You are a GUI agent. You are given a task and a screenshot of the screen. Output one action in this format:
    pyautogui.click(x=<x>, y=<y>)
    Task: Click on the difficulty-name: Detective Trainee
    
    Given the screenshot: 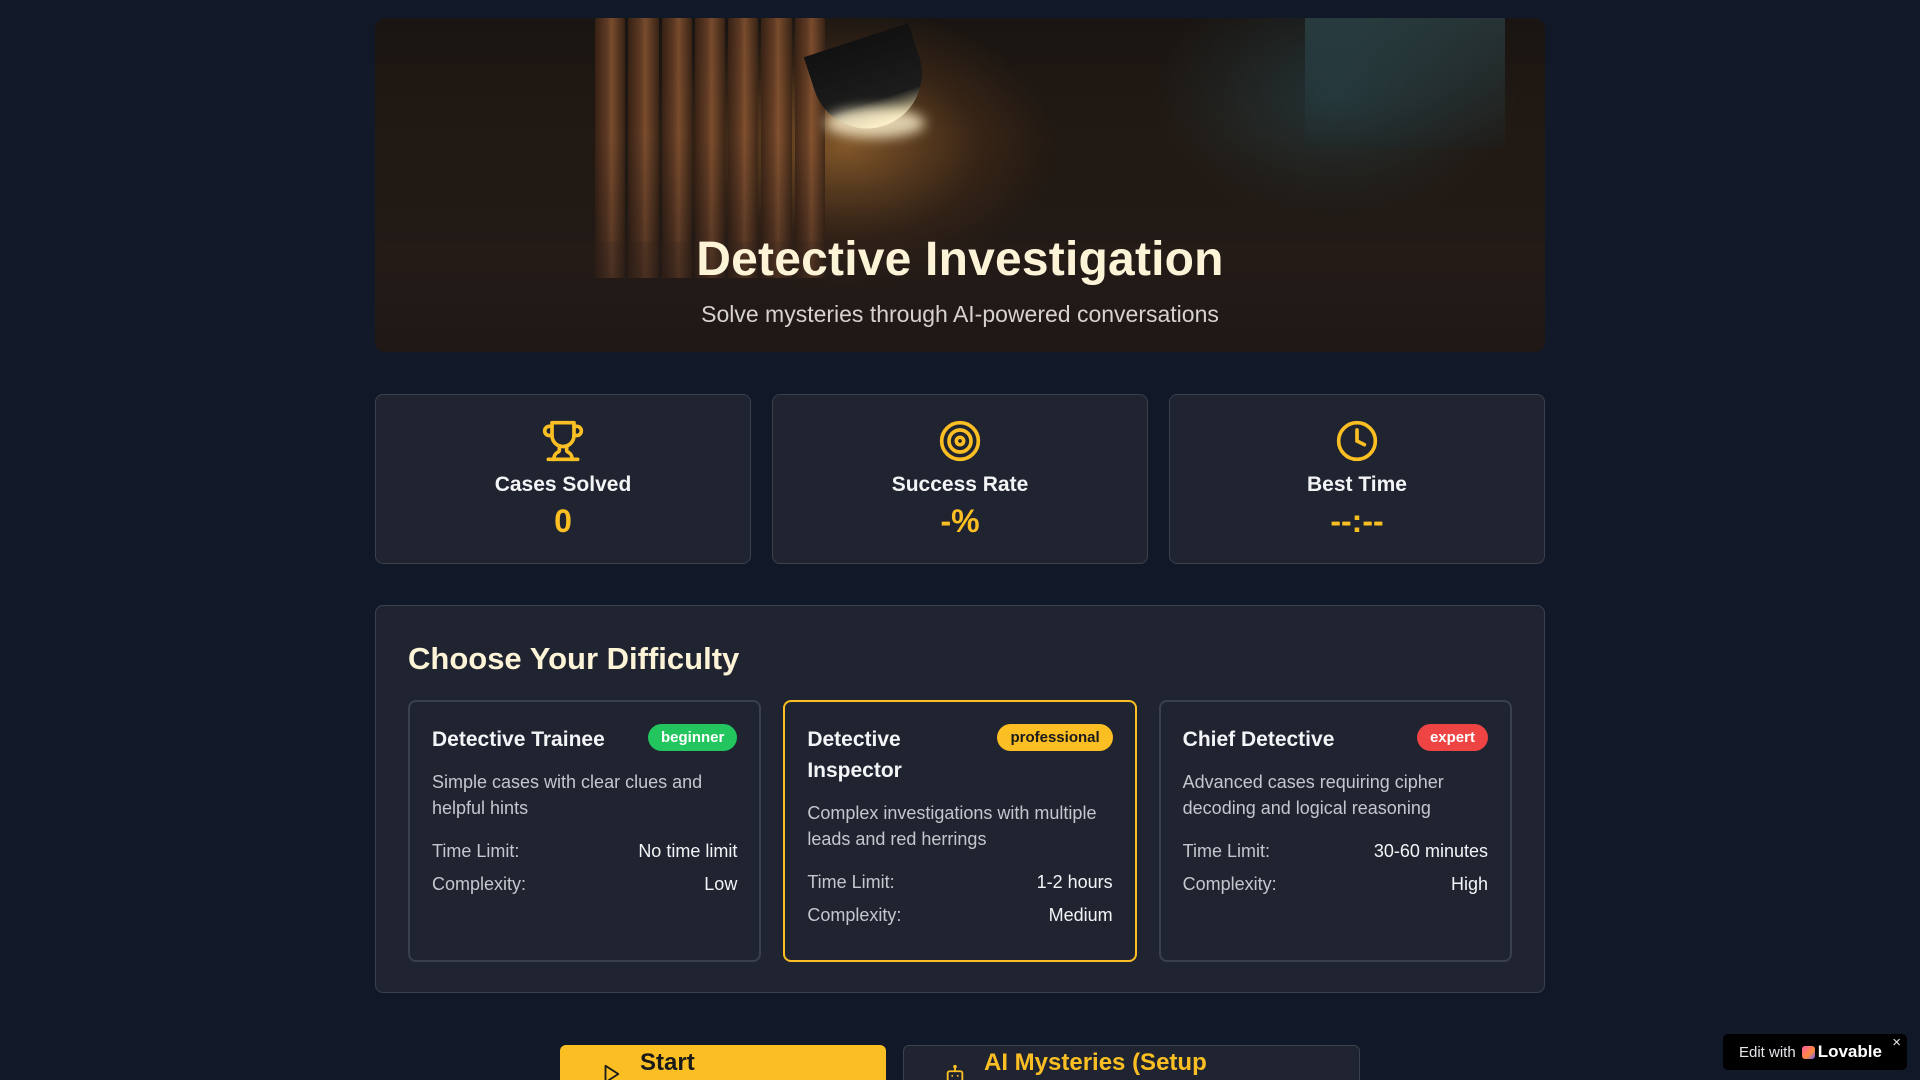 What is the action you would take?
    pyautogui.click(x=518, y=739)
    